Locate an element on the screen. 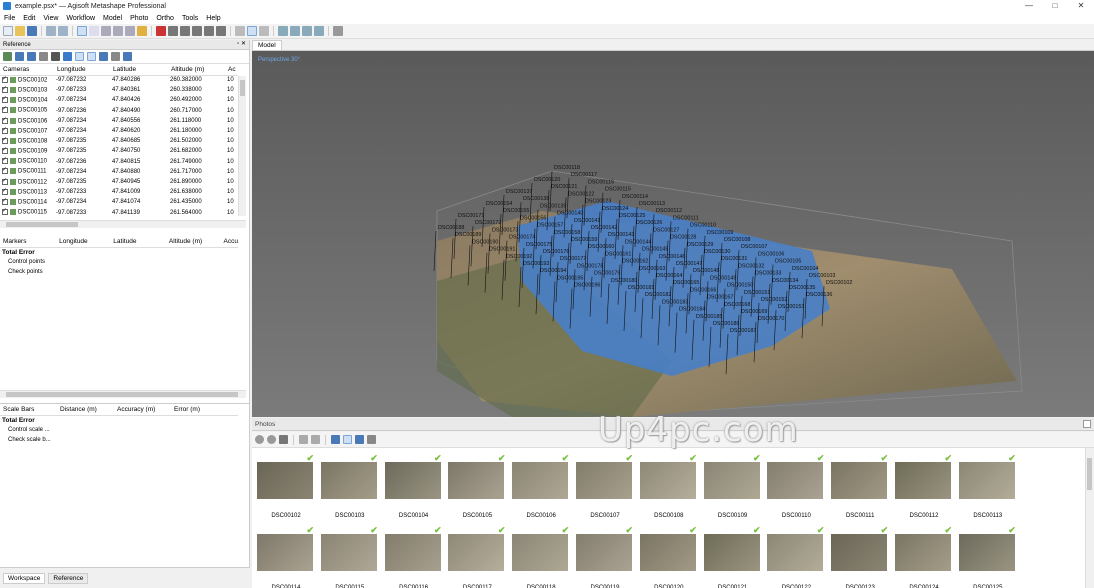 This screenshot has width=1094, height=588. photo-thumbnail: ✔ DSC00111 is located at coordinates (858, 486).